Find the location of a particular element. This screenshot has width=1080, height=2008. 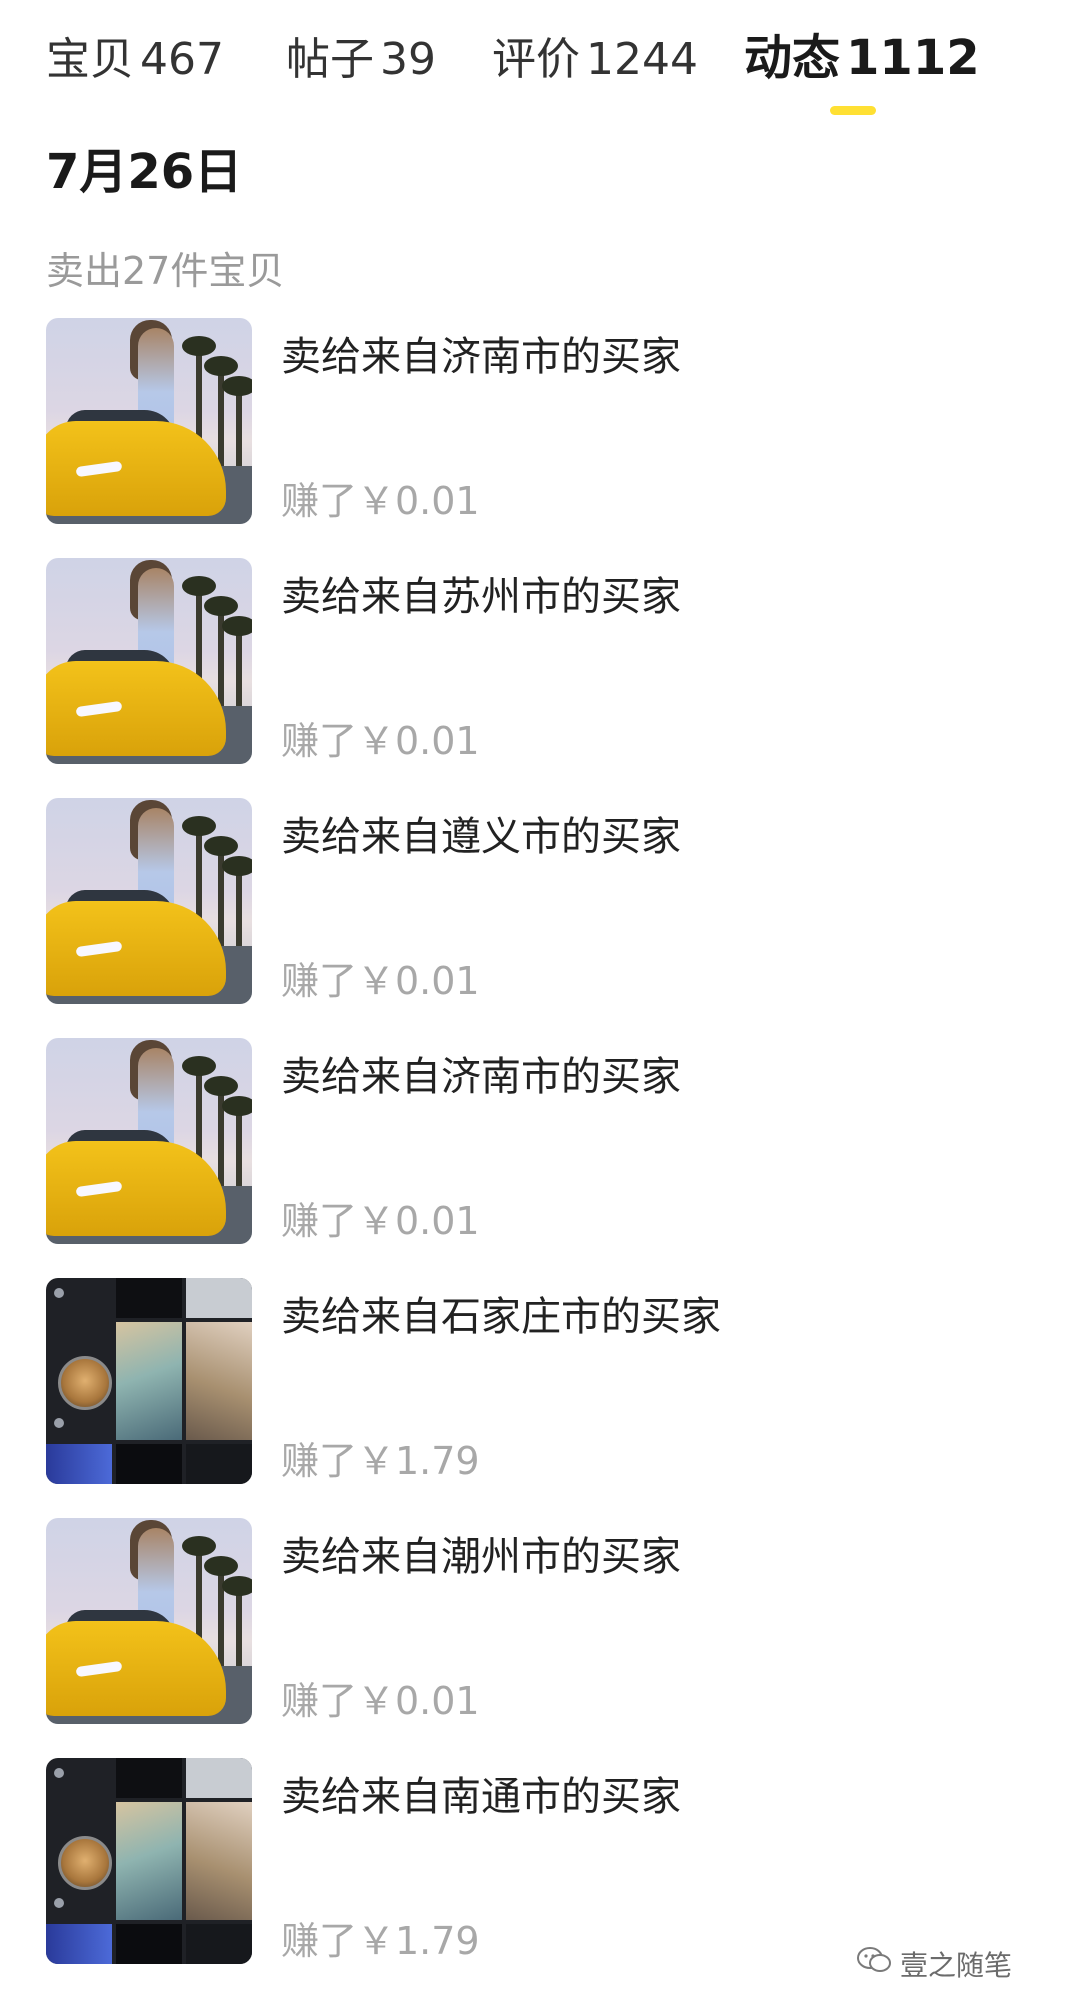

tab-label: 帖子 is located at coordinates (330, 59).